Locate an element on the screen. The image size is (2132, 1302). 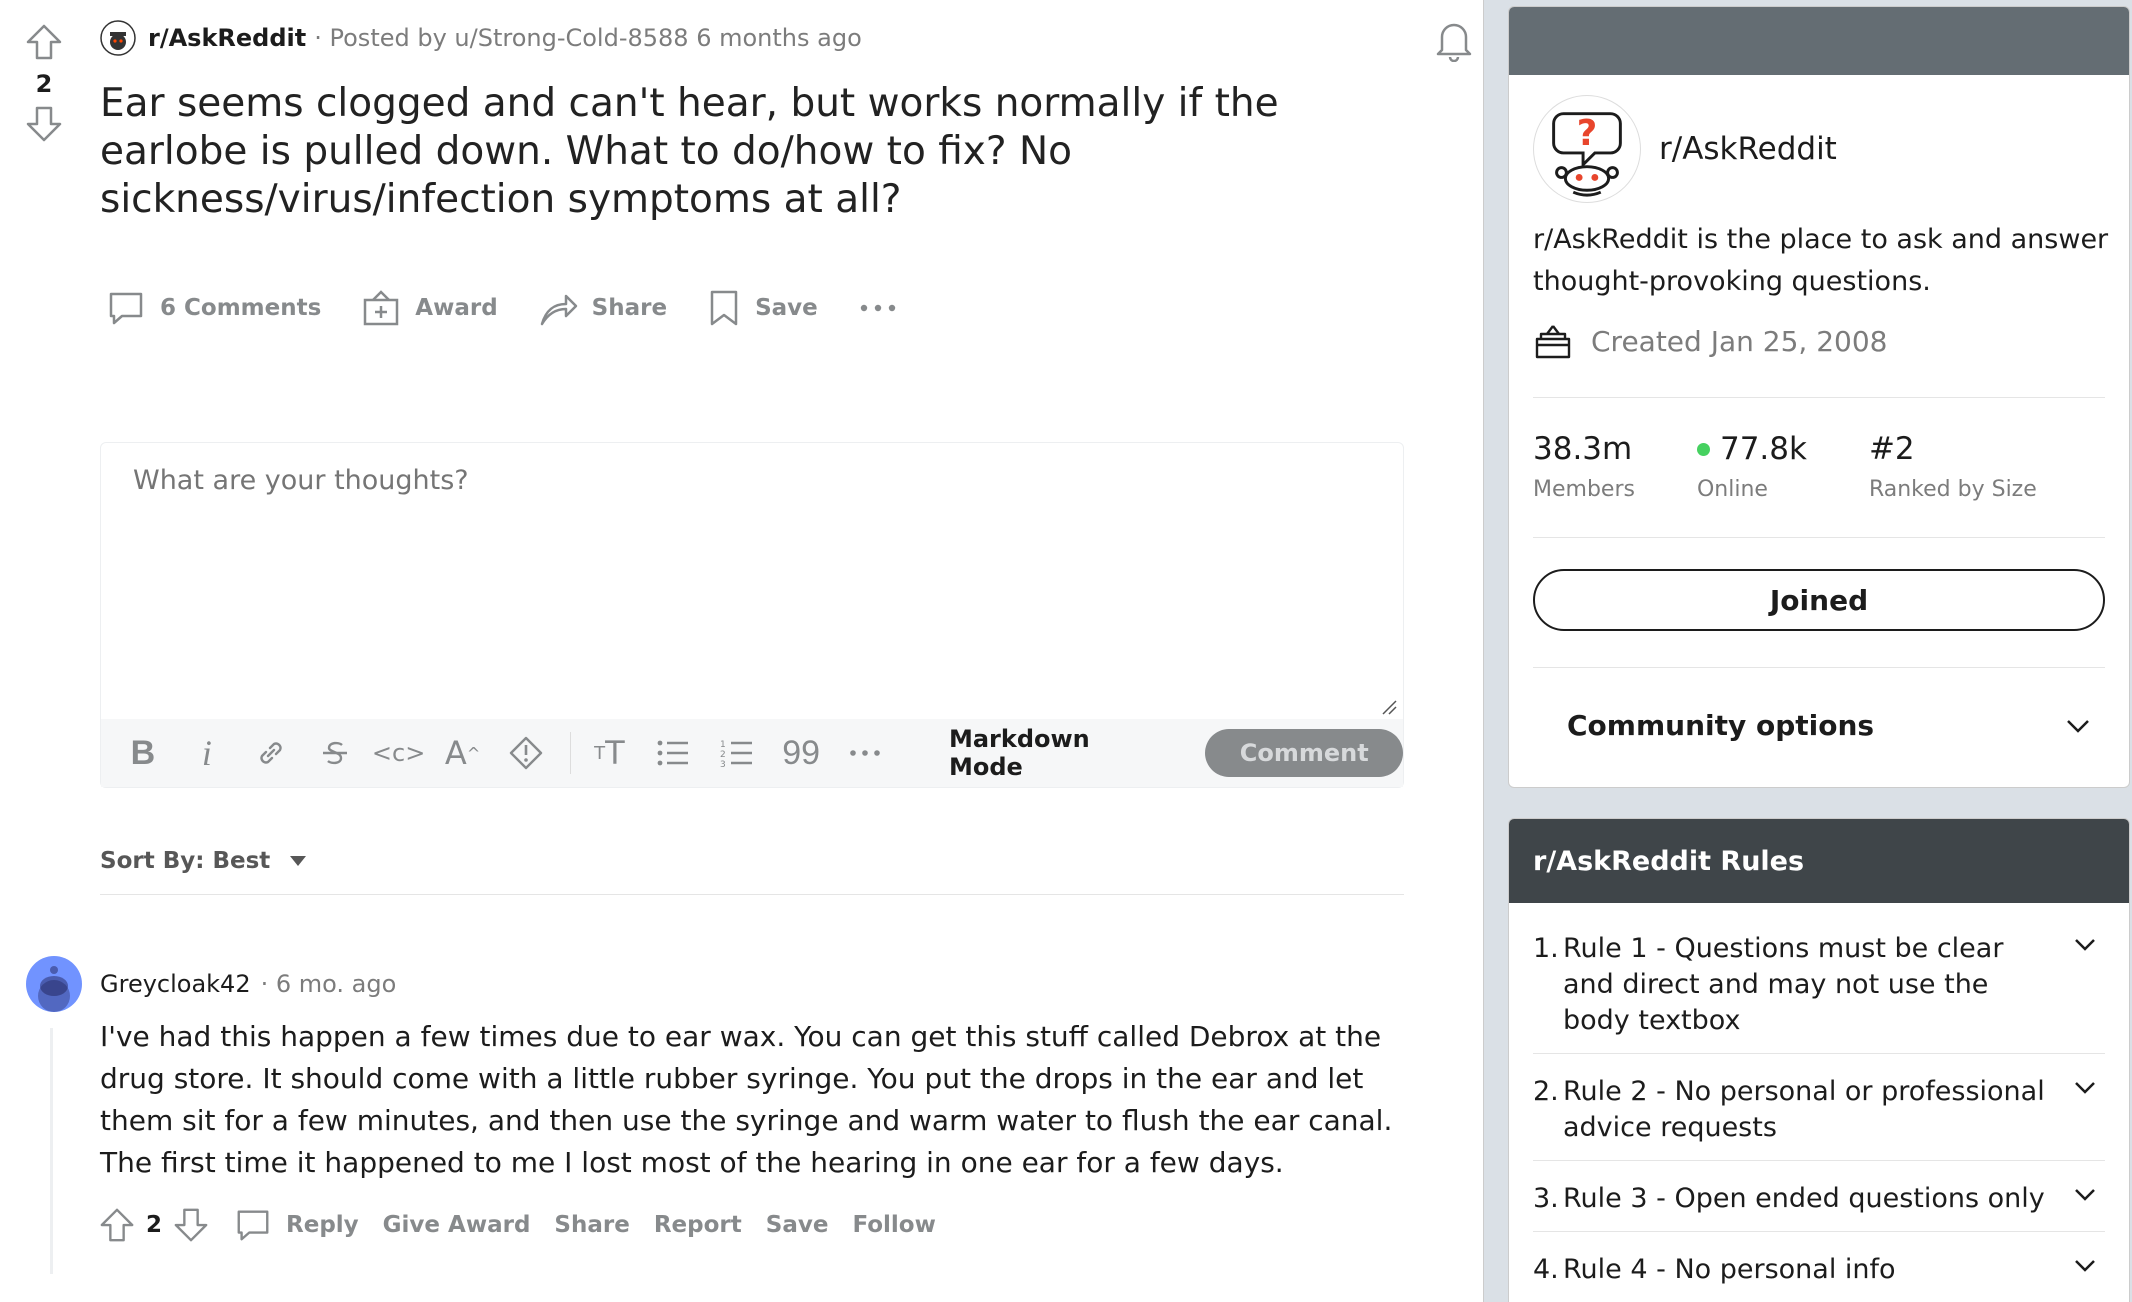
link-icon is located at coordinates (271, 753).